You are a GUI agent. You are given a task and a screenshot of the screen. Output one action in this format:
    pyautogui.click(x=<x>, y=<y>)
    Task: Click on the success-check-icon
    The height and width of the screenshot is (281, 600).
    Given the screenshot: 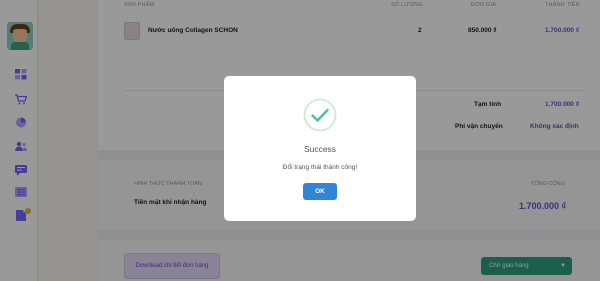 What is the action you would take?
    pyautogui.click(x=320, y=115)
    